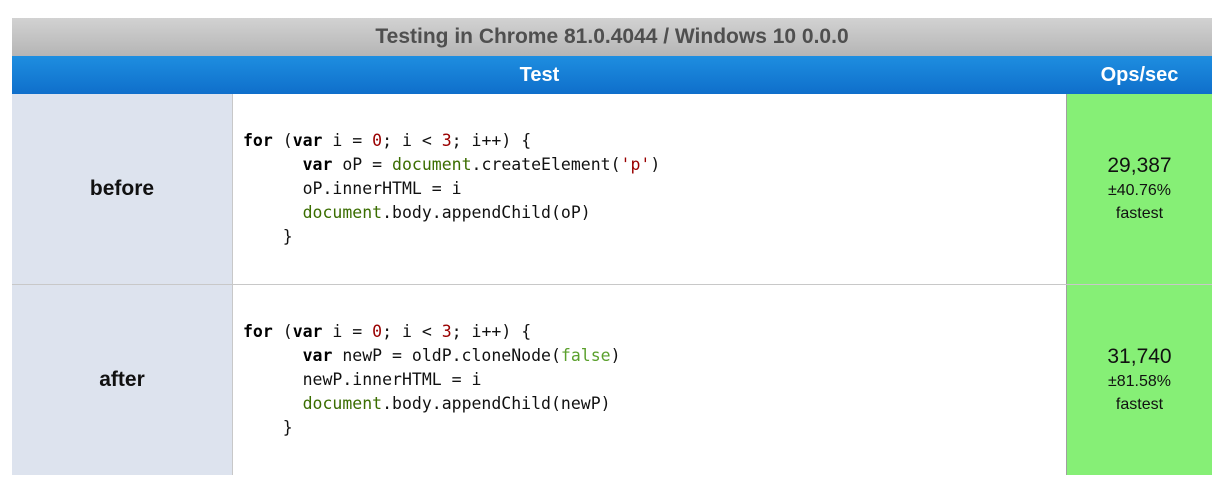 This screenshot has width=1226, height=494. Describe the element at coordinates (496, 403) in the screenshot. I see `code-text: .body.appendChild(newP)` at that location.